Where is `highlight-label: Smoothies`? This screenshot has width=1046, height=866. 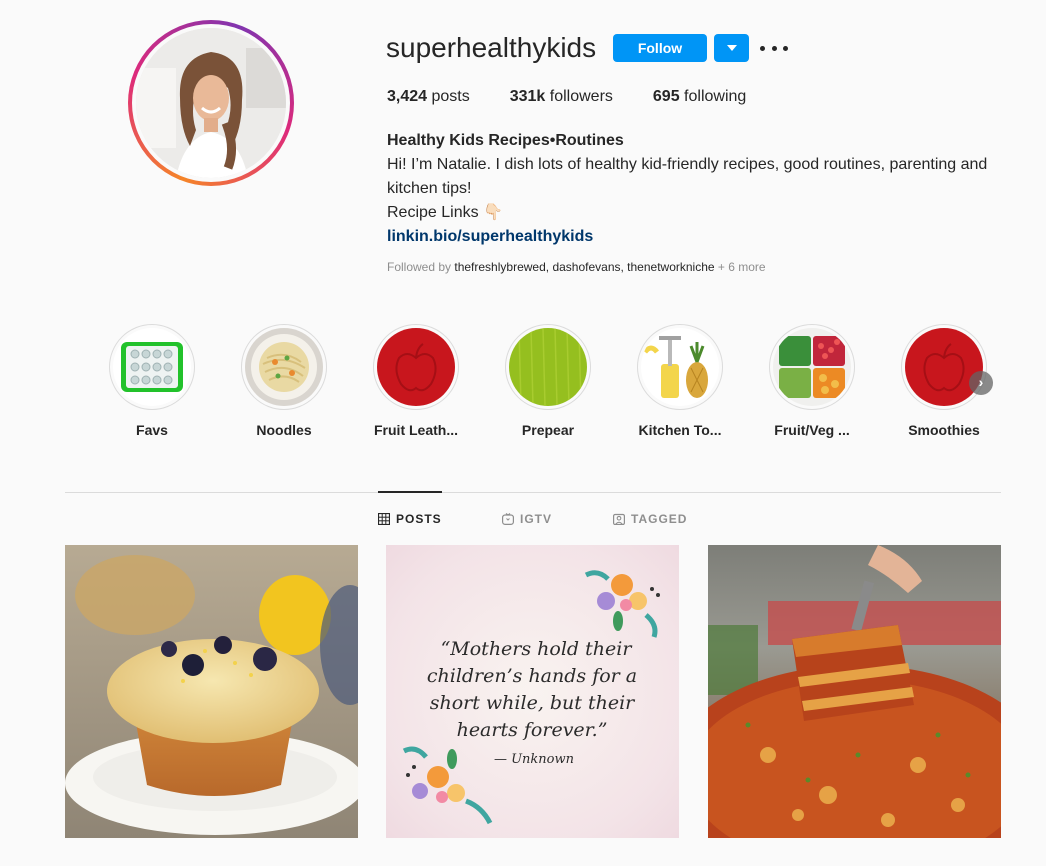 highlight-label: Smoothies is located at coordinates (944, 430).